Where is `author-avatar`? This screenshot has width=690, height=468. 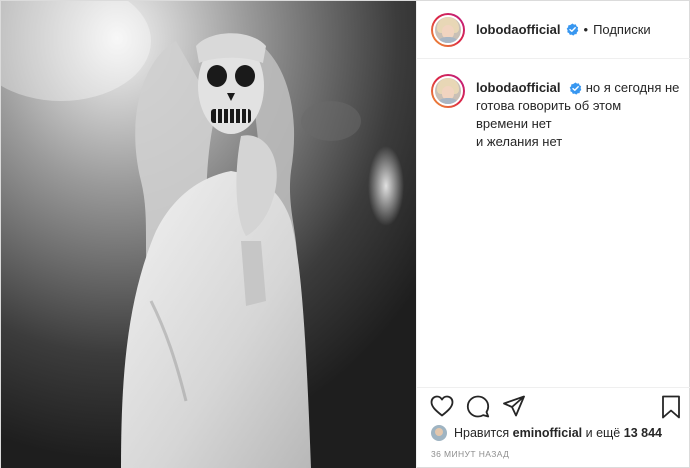 author-avatar is located at coordinates (448, 29).